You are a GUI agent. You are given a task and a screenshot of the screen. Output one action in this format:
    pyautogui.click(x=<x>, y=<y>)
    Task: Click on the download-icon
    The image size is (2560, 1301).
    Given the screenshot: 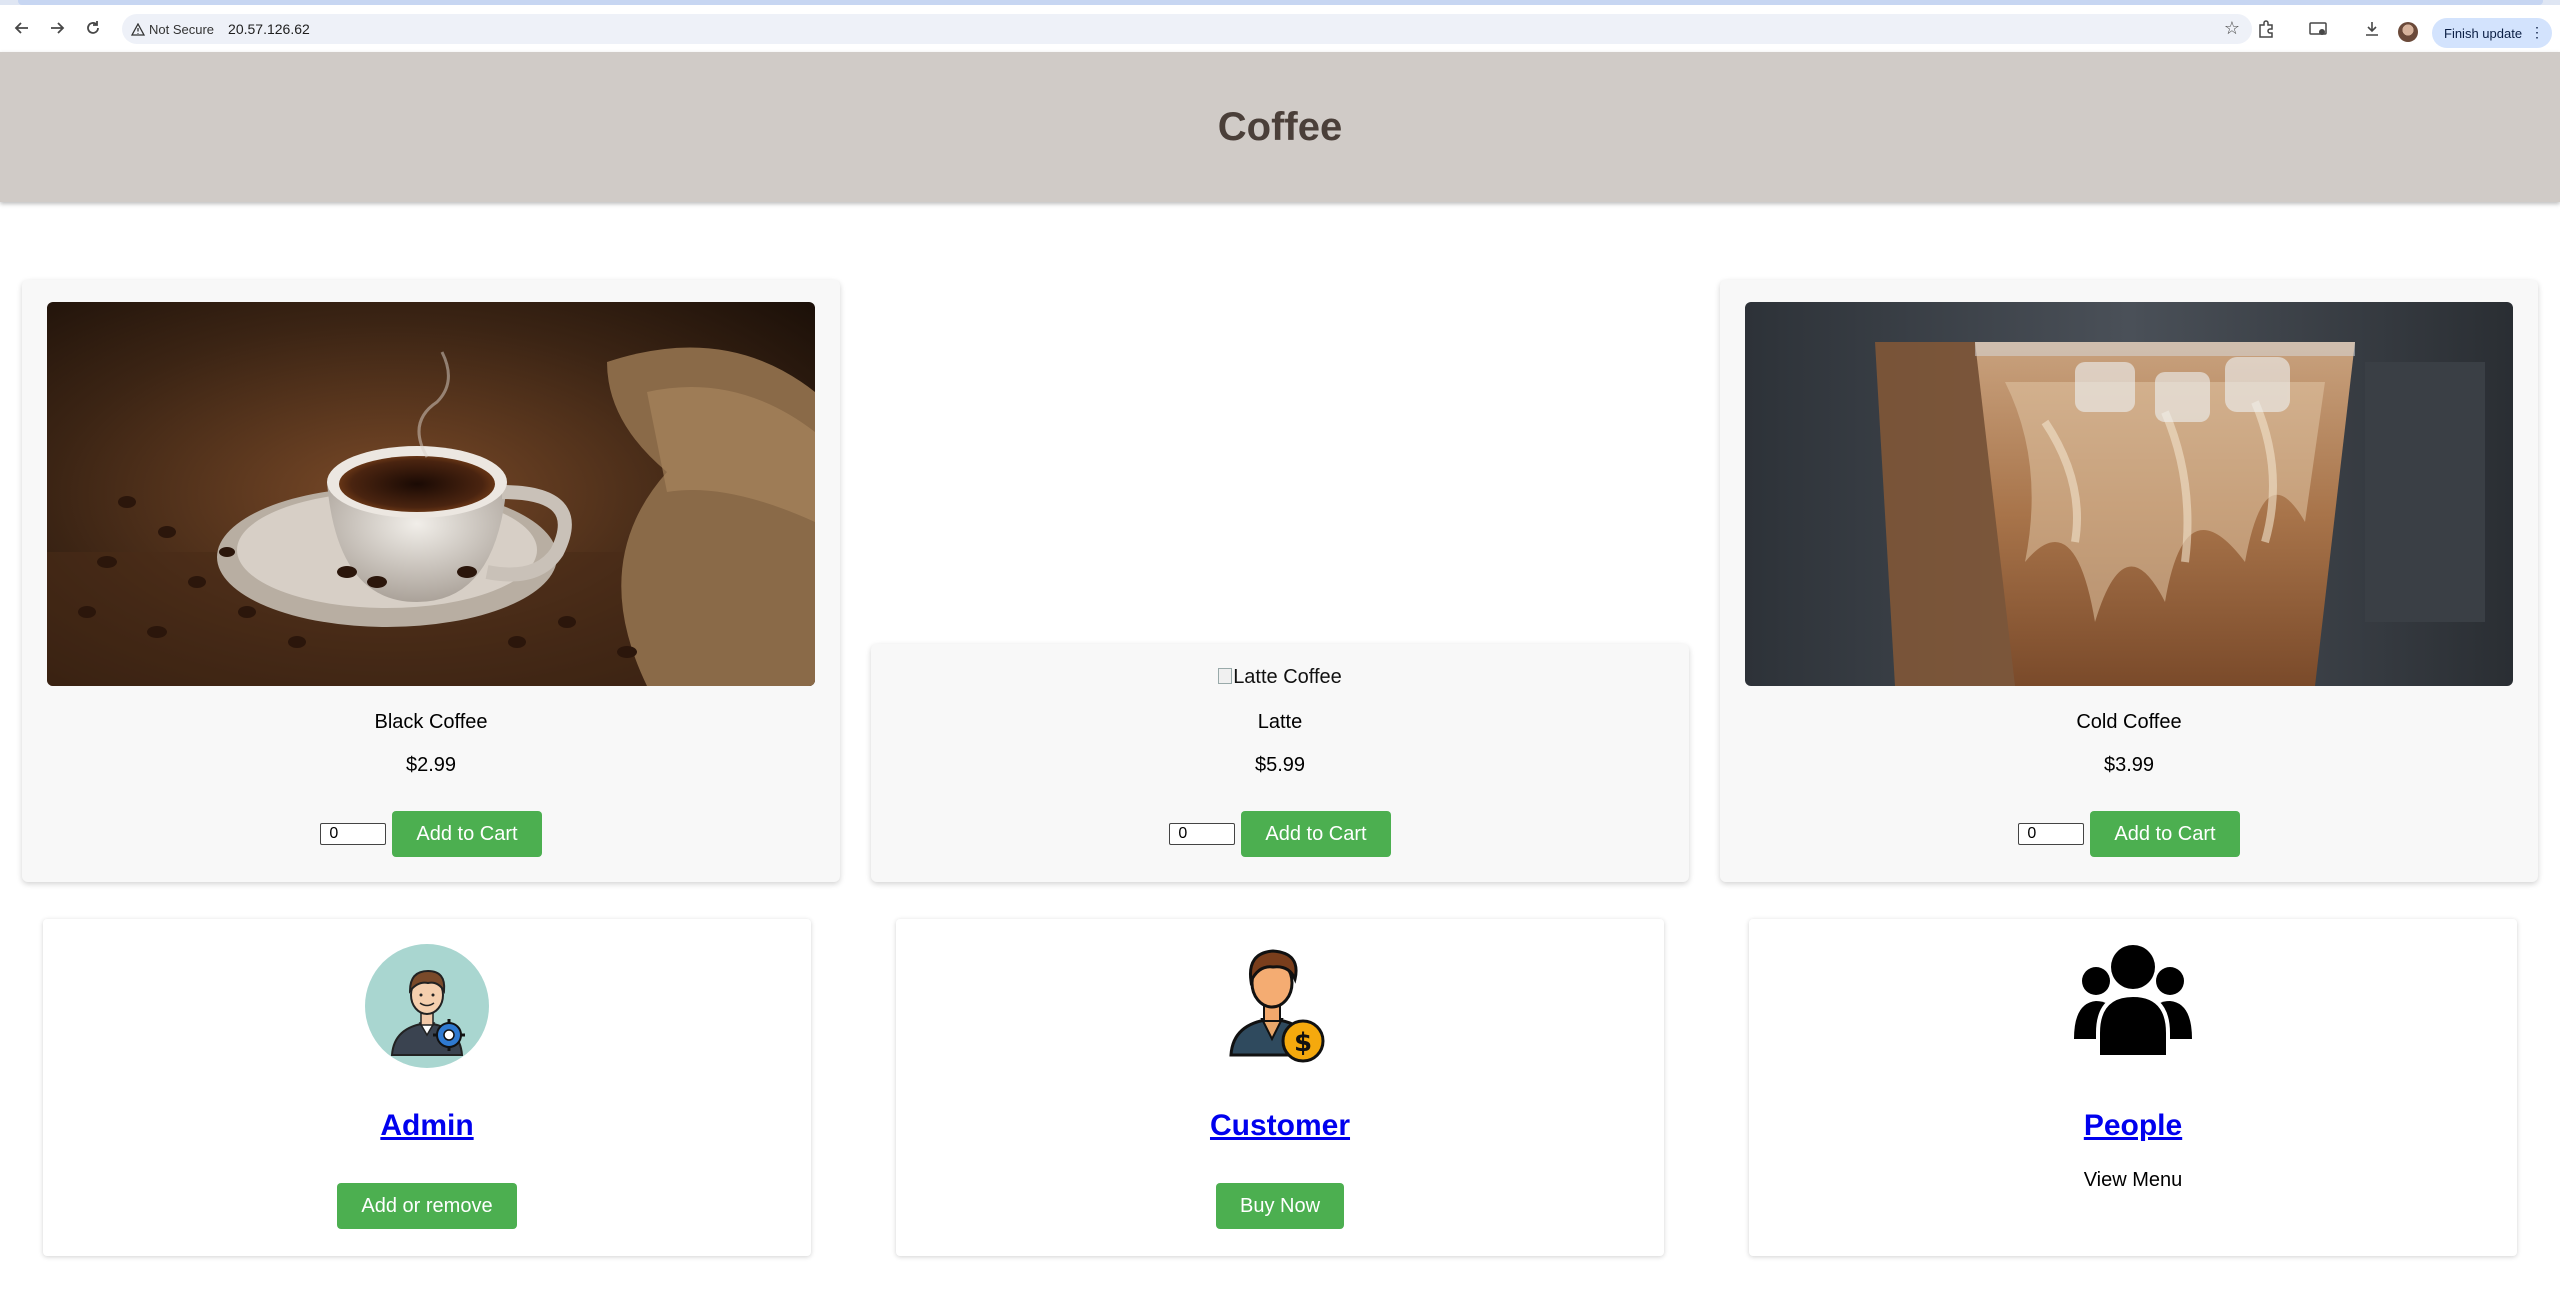 What is the action you would take?
    pyautogui.click(x=2372, y=29)
    